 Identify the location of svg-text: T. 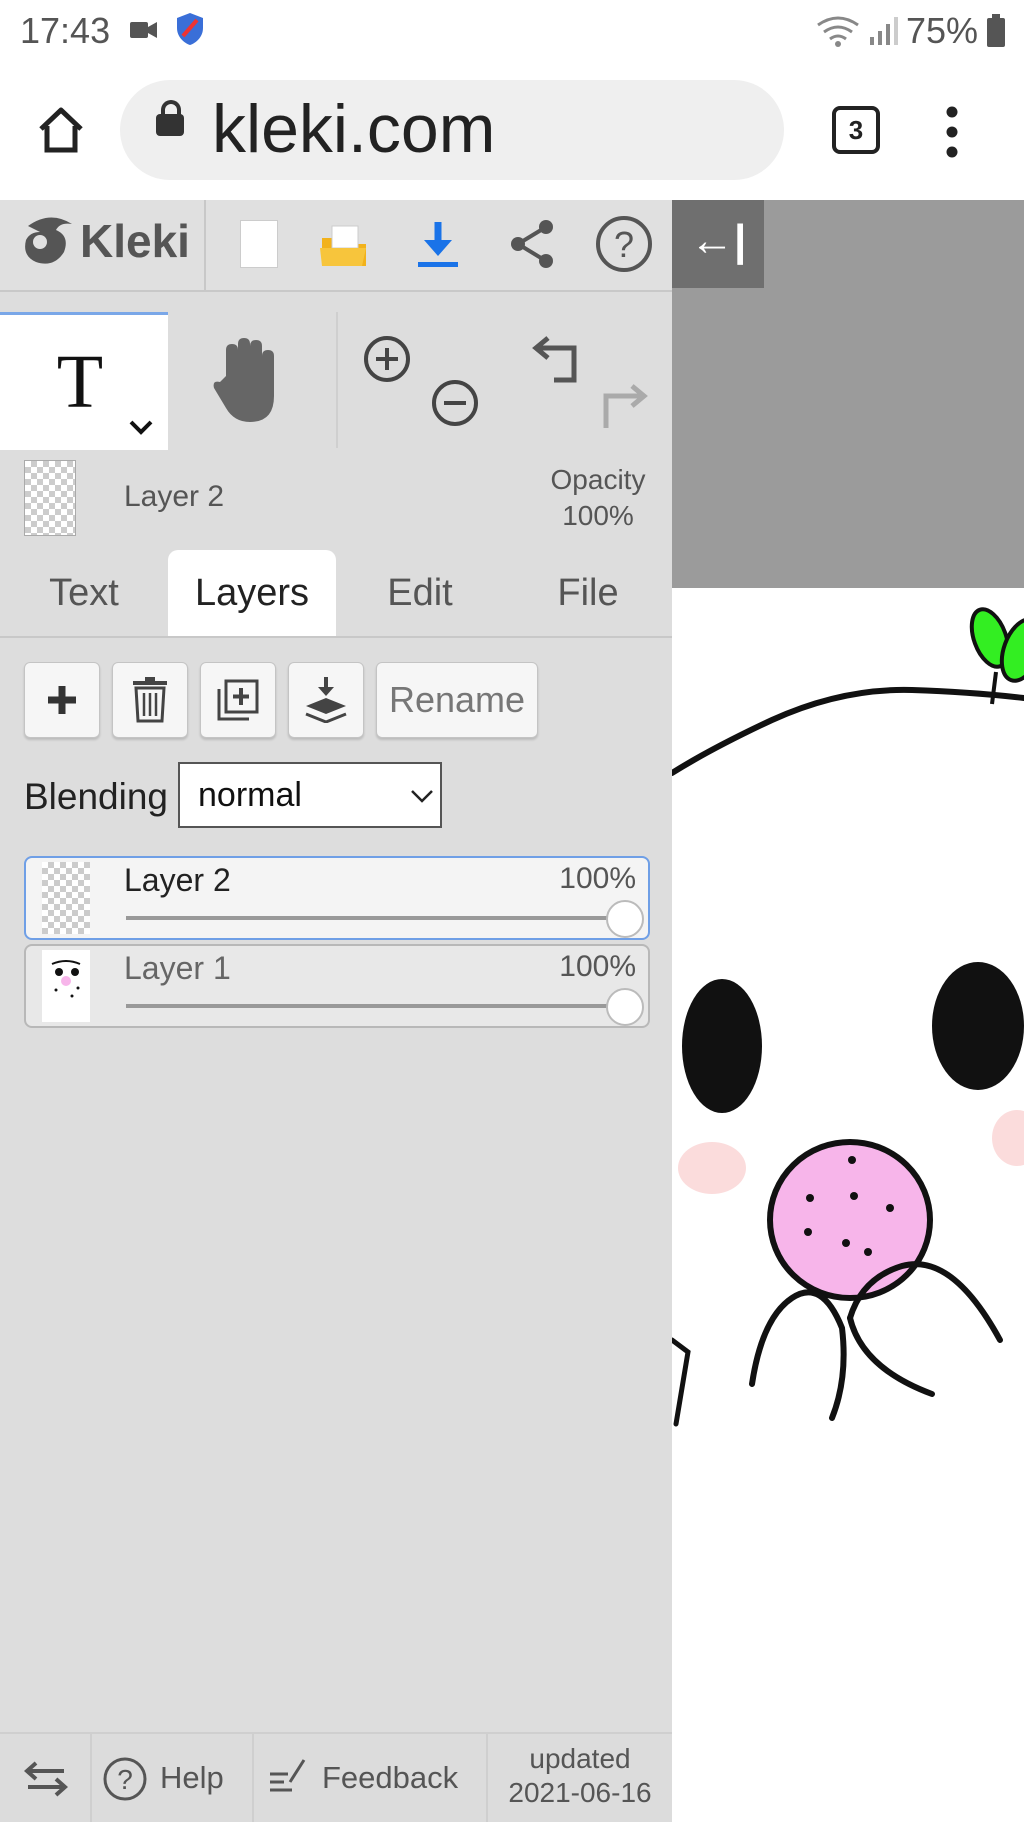
(80, 381).